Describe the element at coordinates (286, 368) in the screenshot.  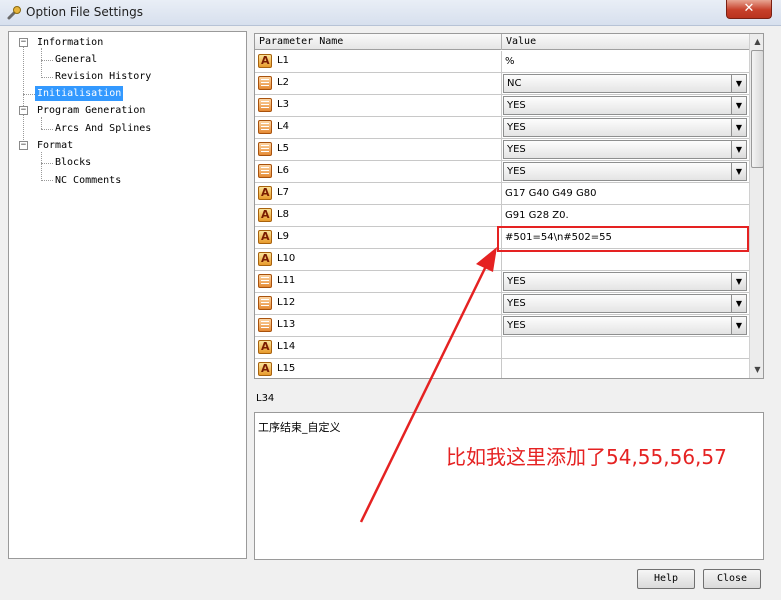
I see `parameter-name: L15` at that location.